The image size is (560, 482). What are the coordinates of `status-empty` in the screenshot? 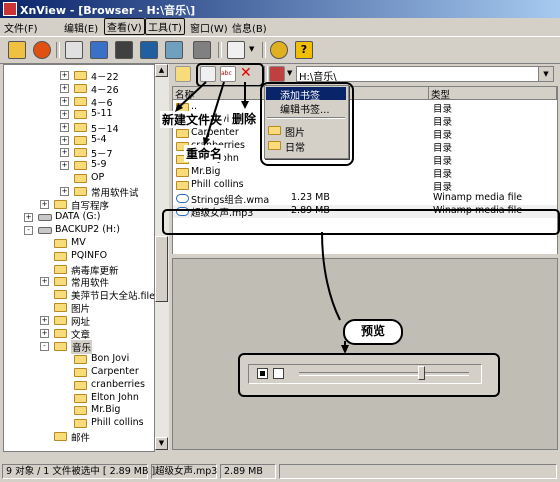 It's located at (418, 471).